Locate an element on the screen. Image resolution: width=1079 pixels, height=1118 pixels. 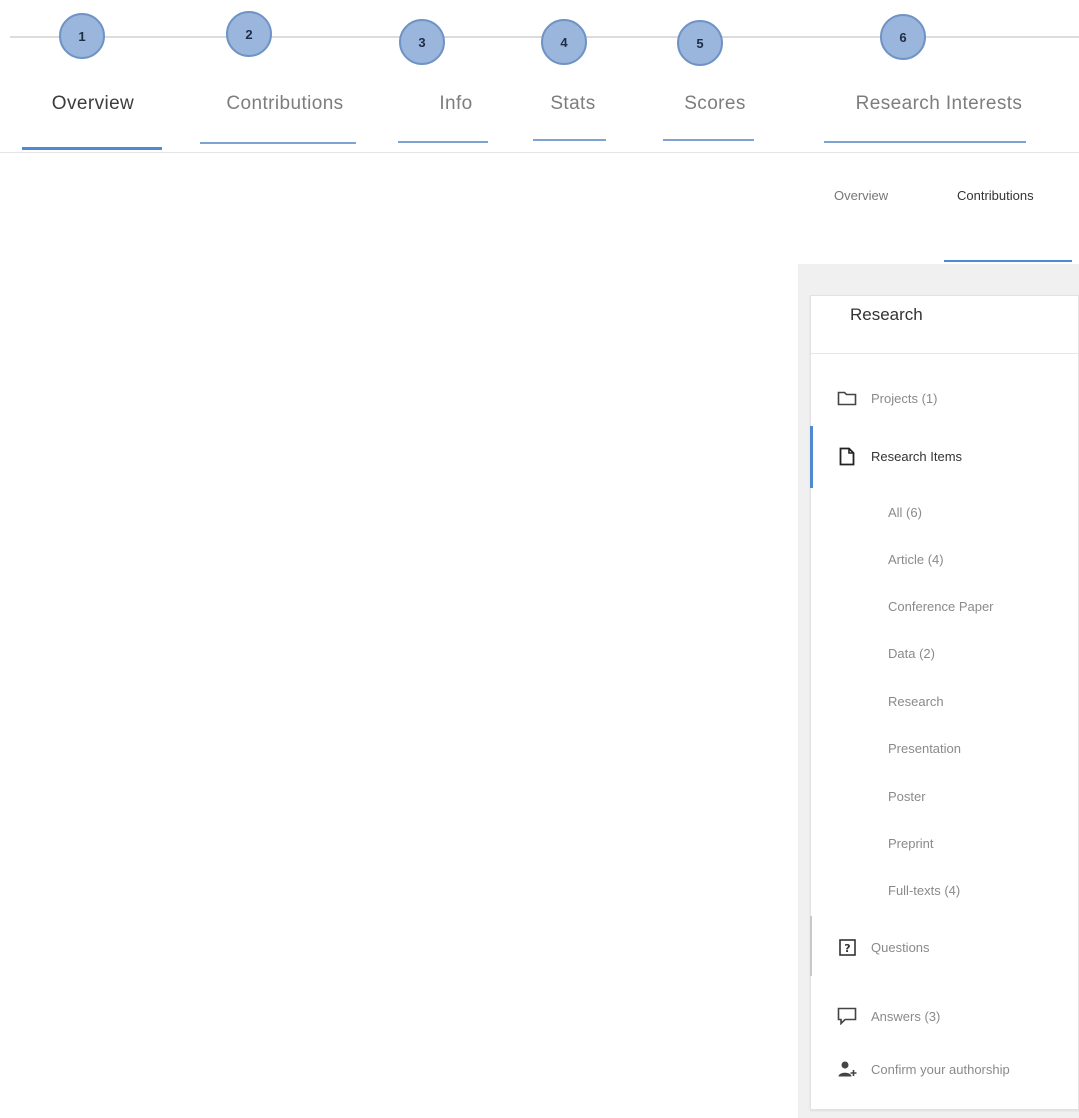
sub-item-full-texts: Full-texts (4) is located at coordinates (924, 890).